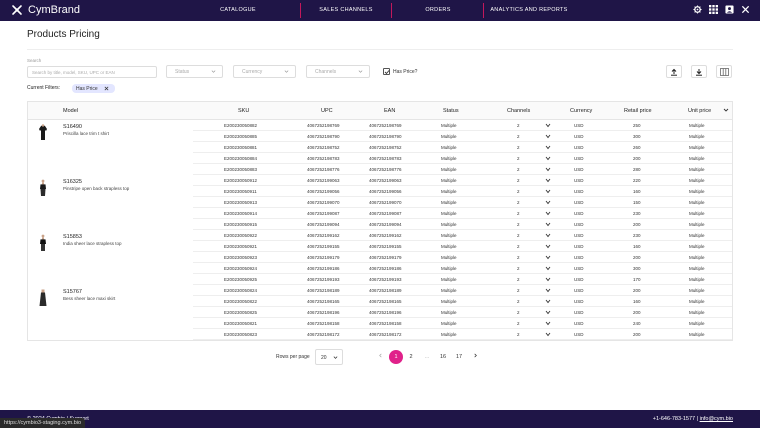  I want to click on currency-dropdown: Currency, so click(264, 71).